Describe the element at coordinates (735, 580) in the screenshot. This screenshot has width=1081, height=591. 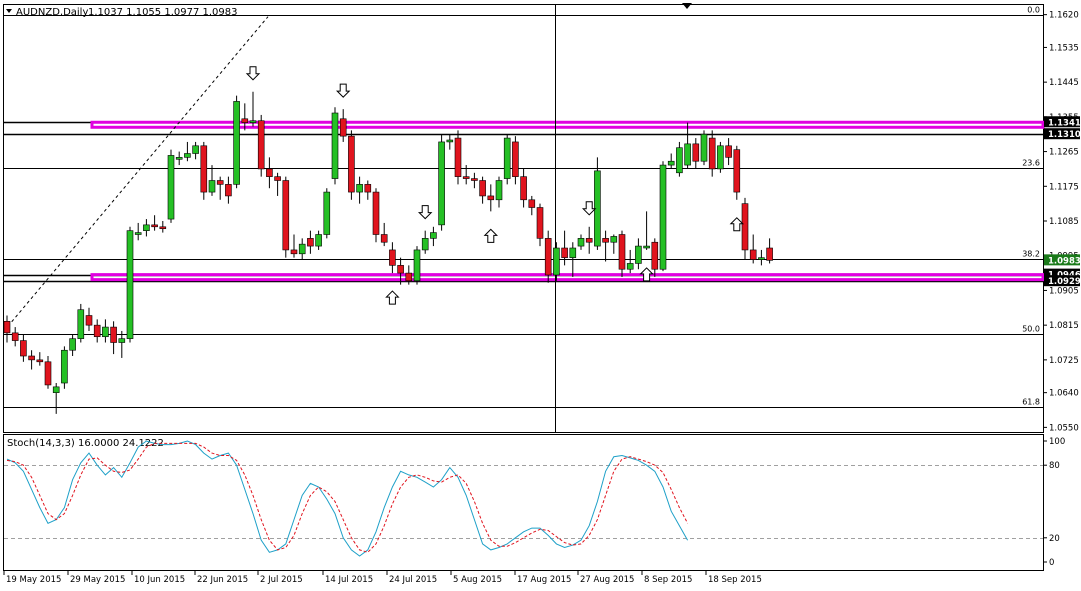
I see `time-label: 18 Sep 2015` at that location.